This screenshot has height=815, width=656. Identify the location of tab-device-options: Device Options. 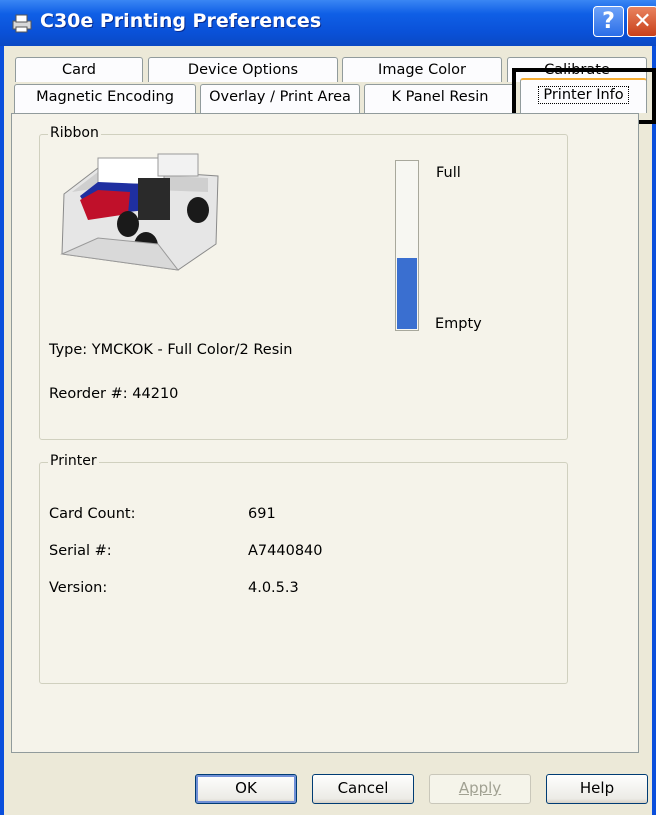
(243, 69).